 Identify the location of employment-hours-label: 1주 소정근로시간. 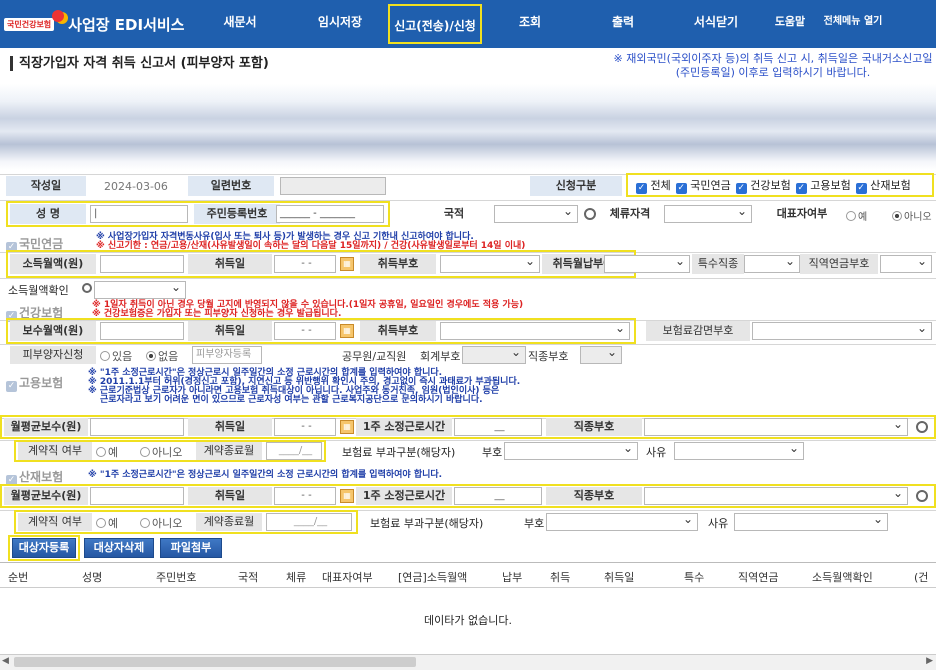
(404, 427).